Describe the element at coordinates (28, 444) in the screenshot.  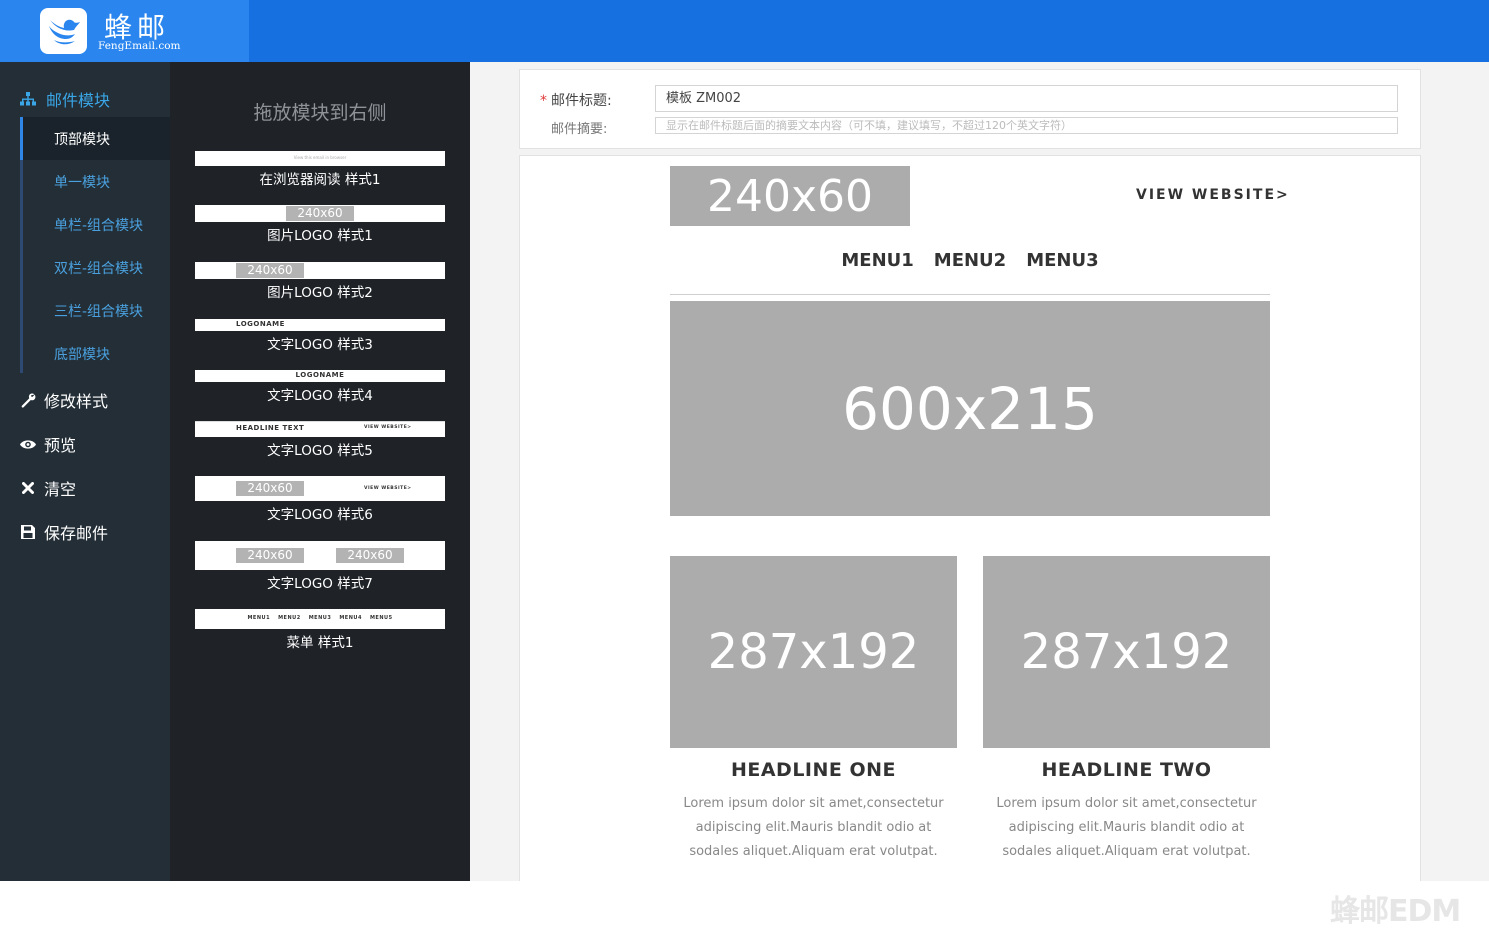
I see `eye-icon` at that location.